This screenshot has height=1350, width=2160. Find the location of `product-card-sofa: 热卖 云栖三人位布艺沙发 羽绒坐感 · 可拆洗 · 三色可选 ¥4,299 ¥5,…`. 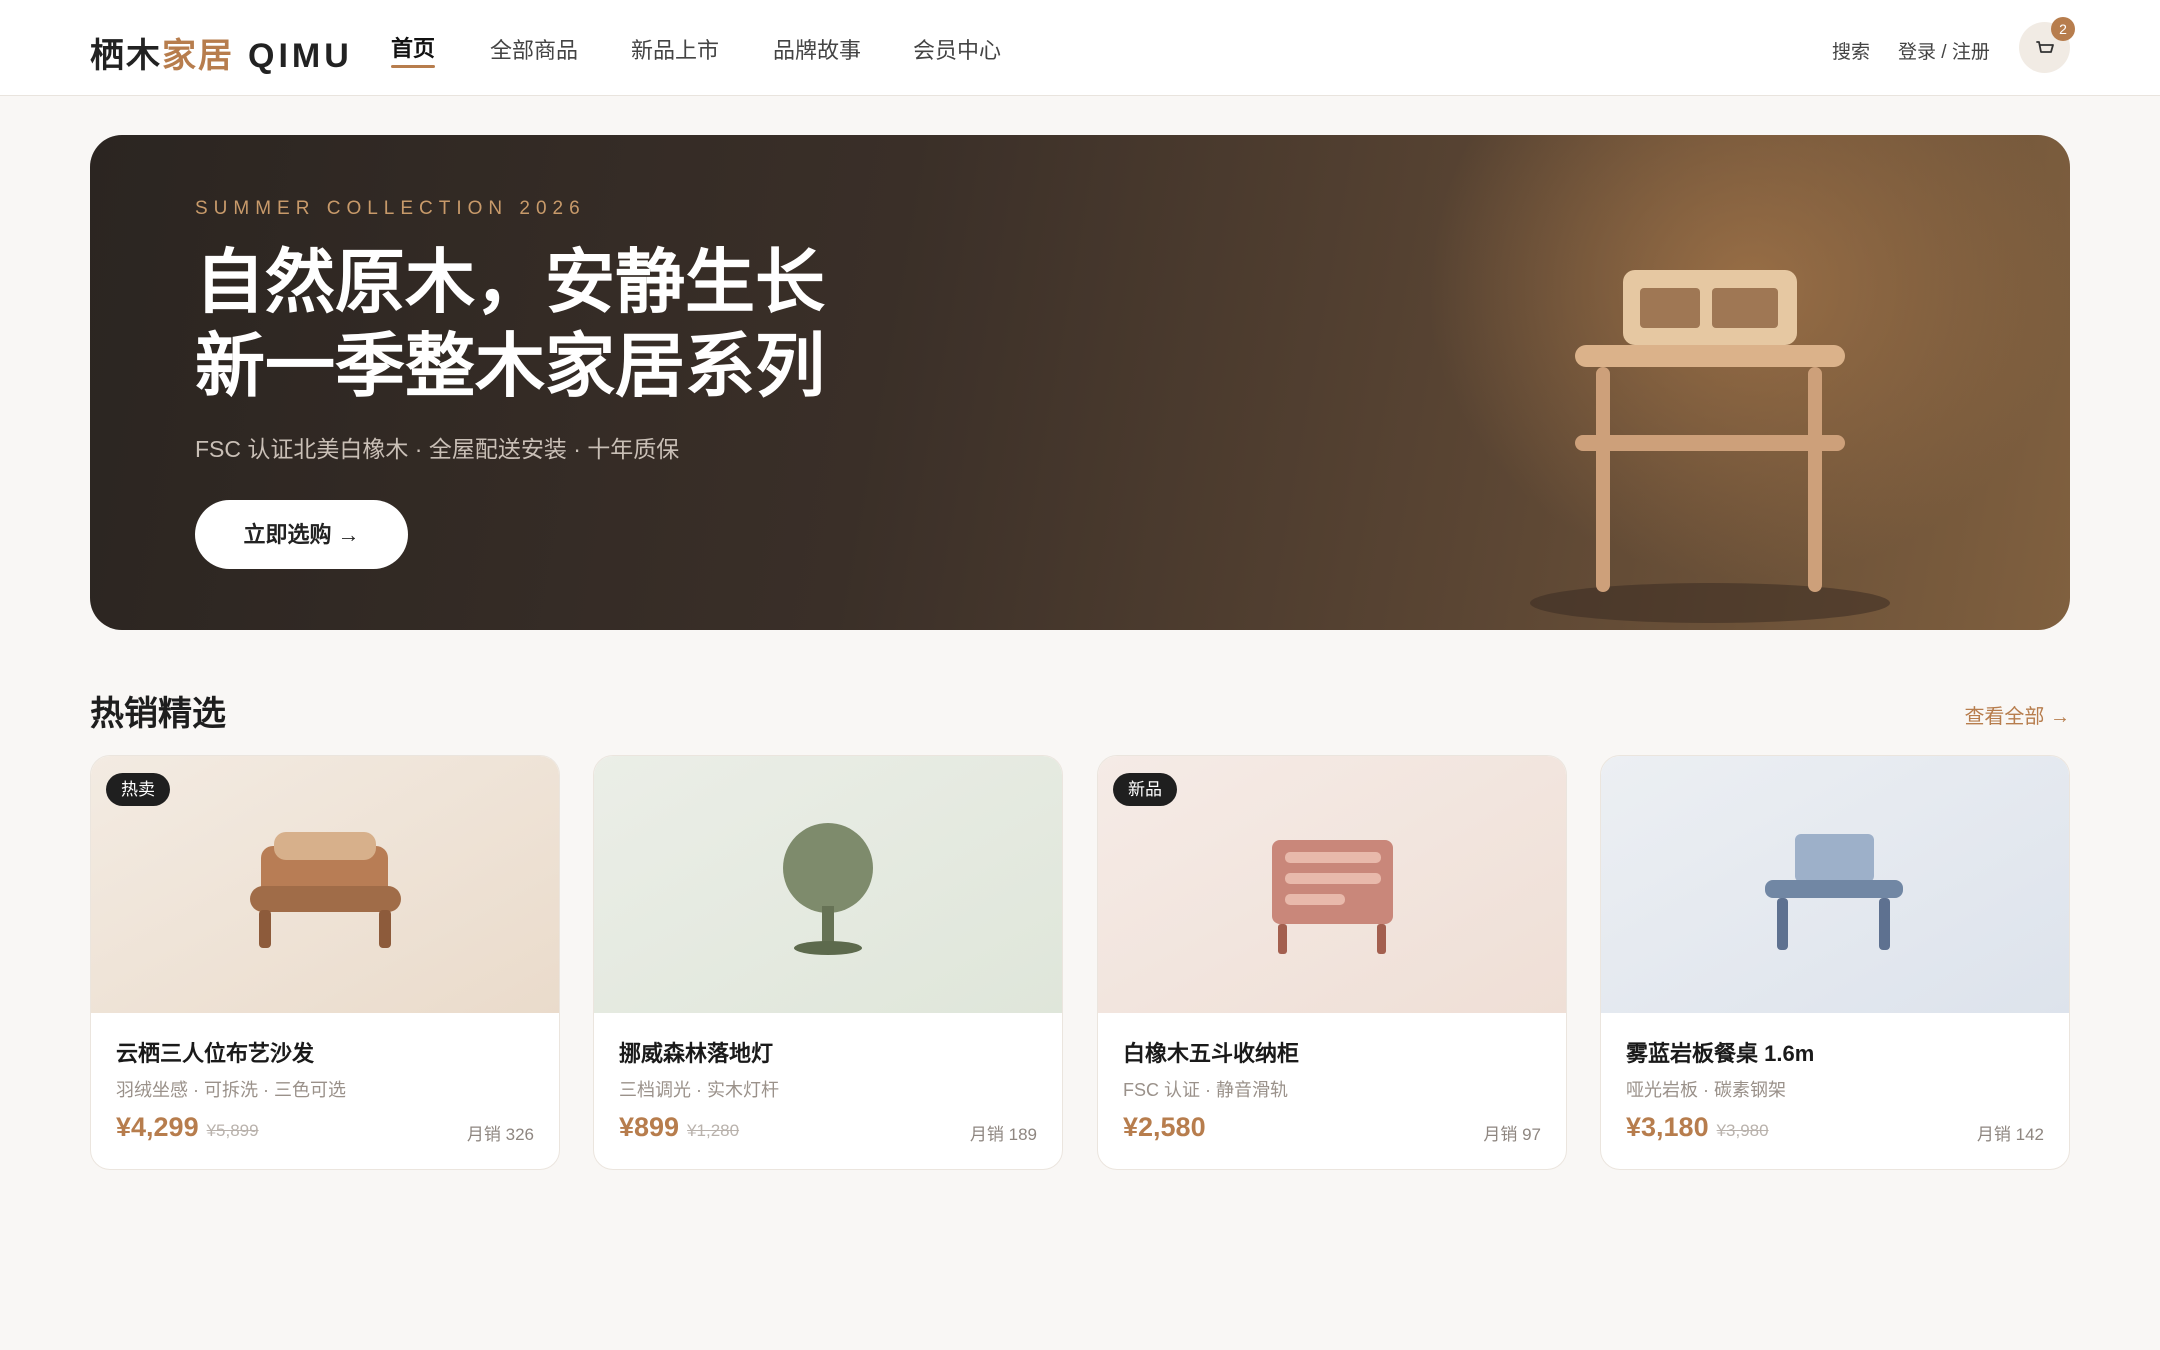

product-card-sofa: 热卖 云栖三人位布艺沙发 羽绒坐感 · 可拆洗 · 三色可选 ¥4,299 ¥5,… is located at coordinates (325, 962).